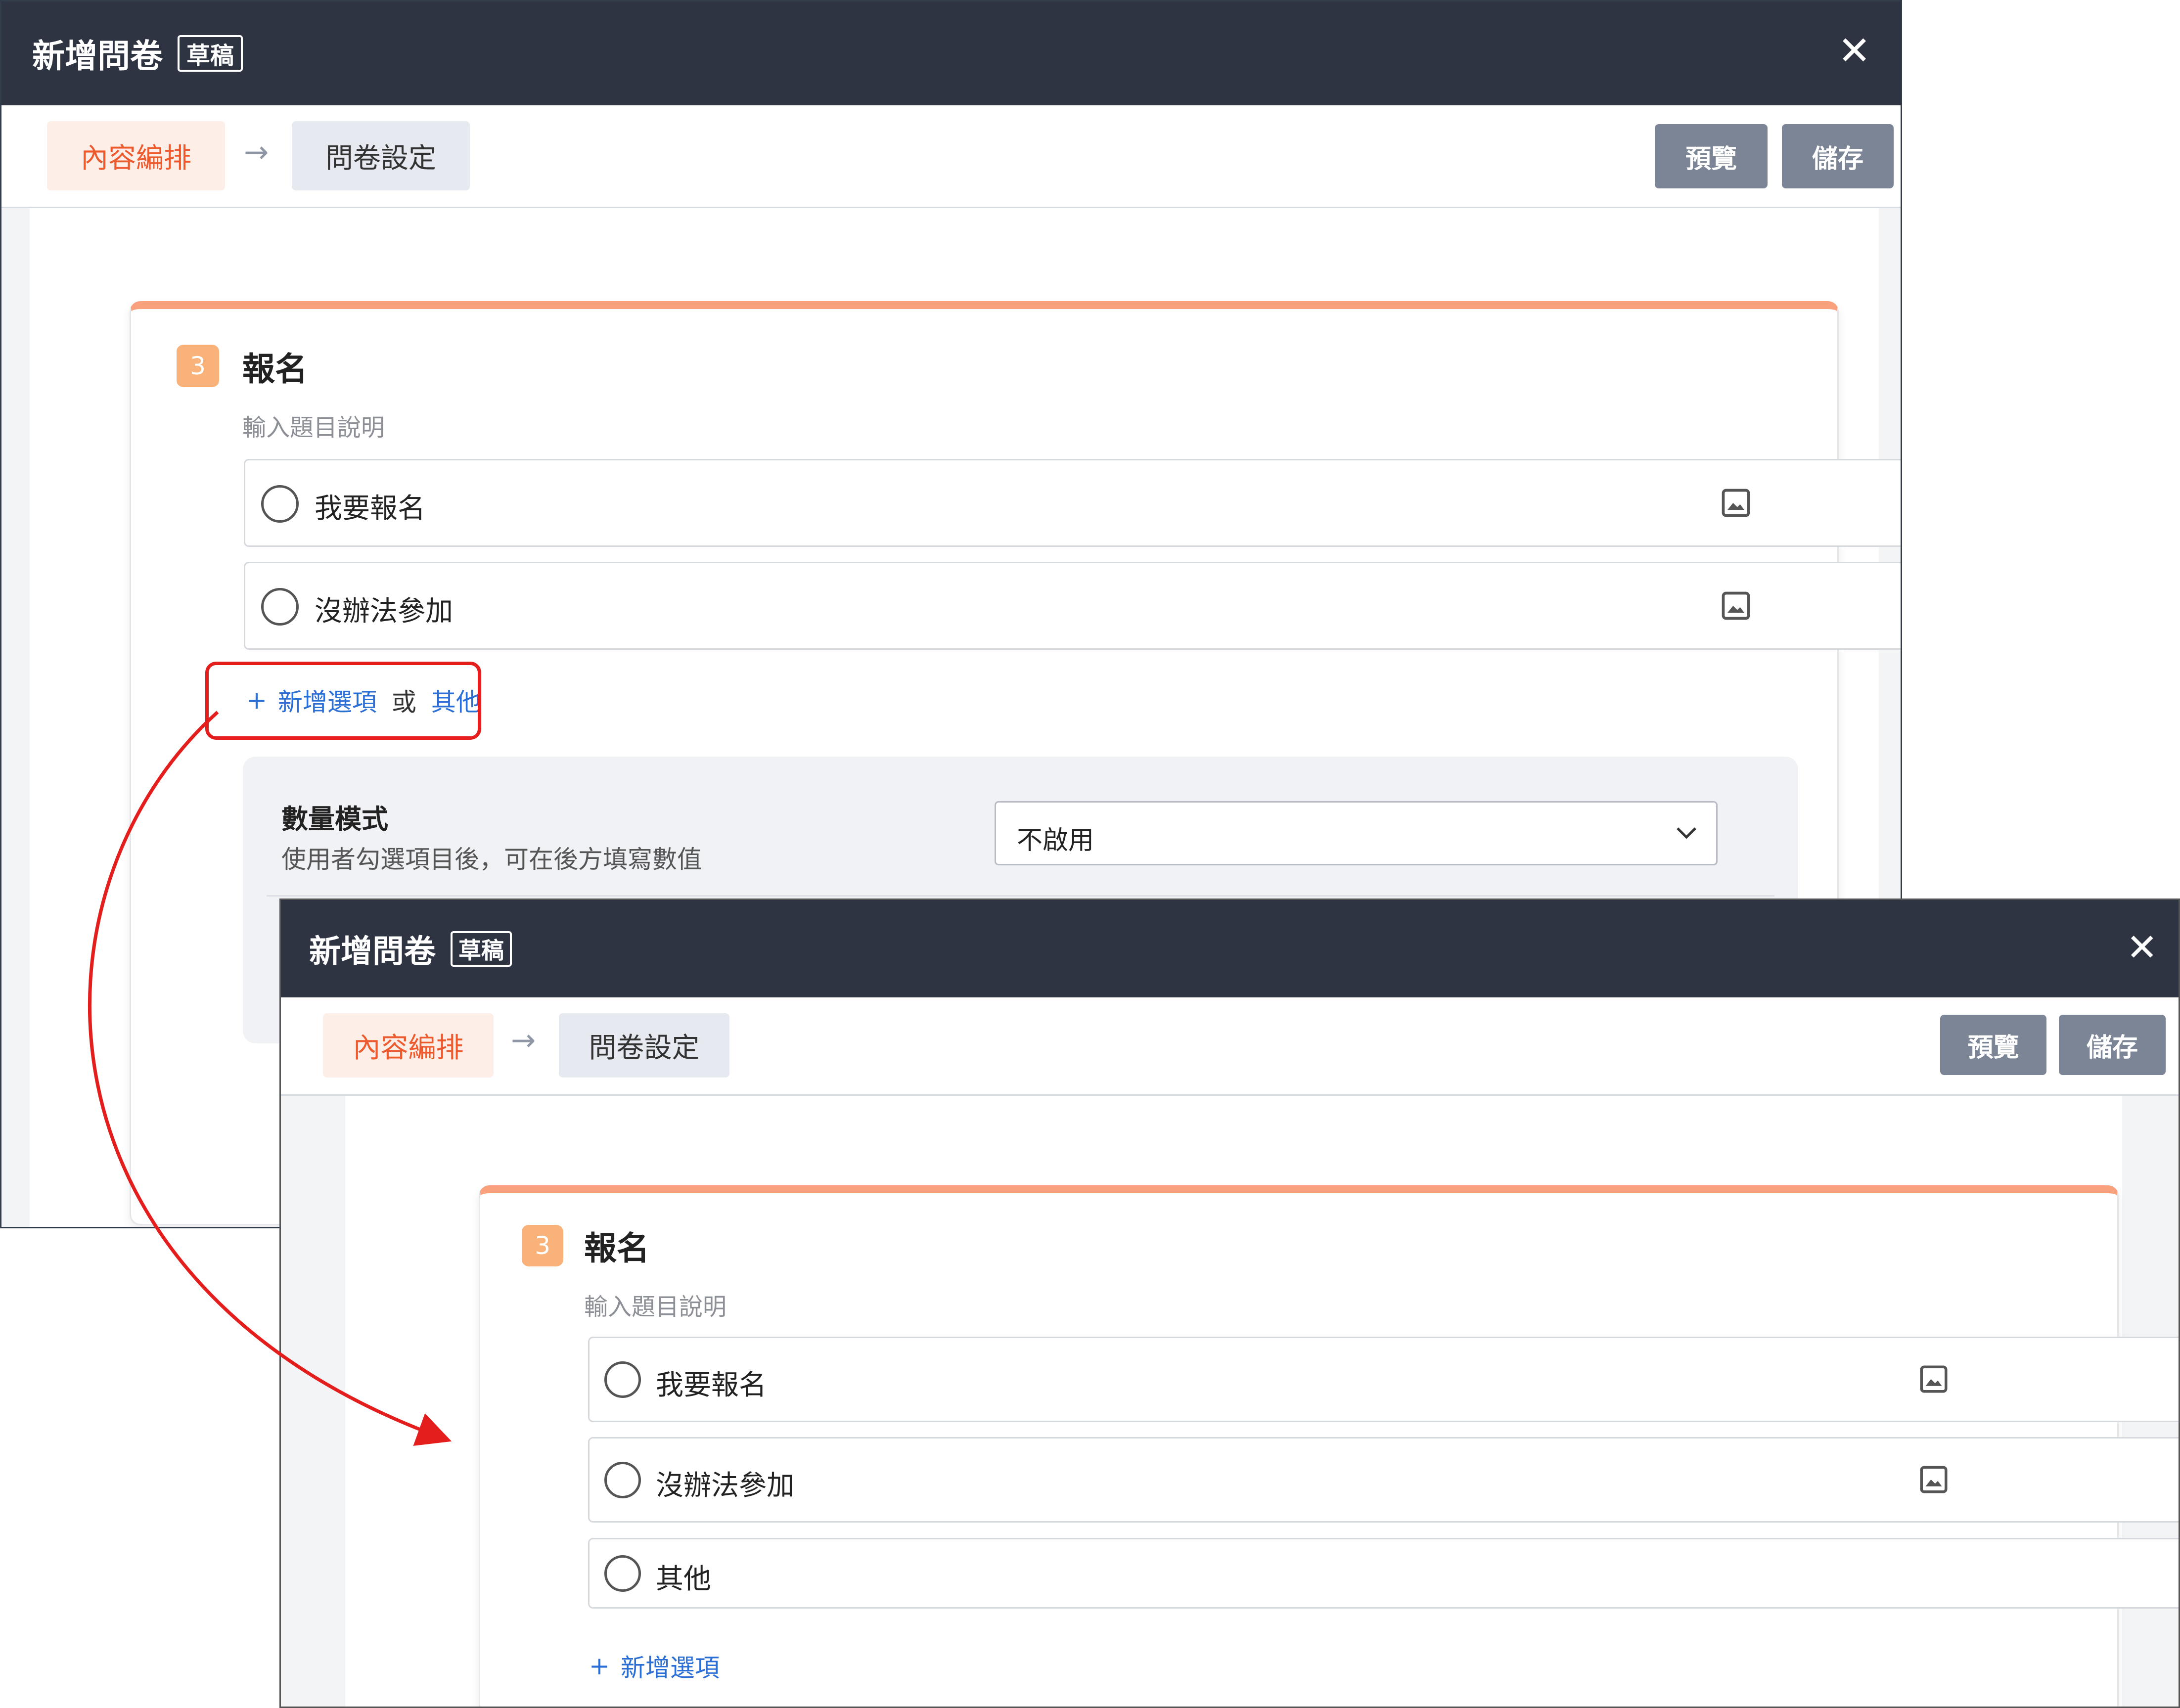  I want to click on chevron-down-icon, so click(1686, 833).